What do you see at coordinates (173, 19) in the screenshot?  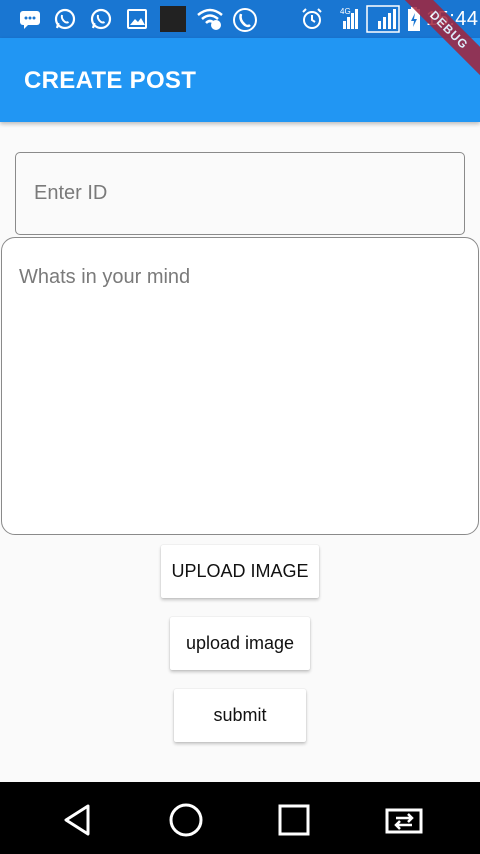 I see `app-thumbnail-icon` at bounding box center [173, 19].